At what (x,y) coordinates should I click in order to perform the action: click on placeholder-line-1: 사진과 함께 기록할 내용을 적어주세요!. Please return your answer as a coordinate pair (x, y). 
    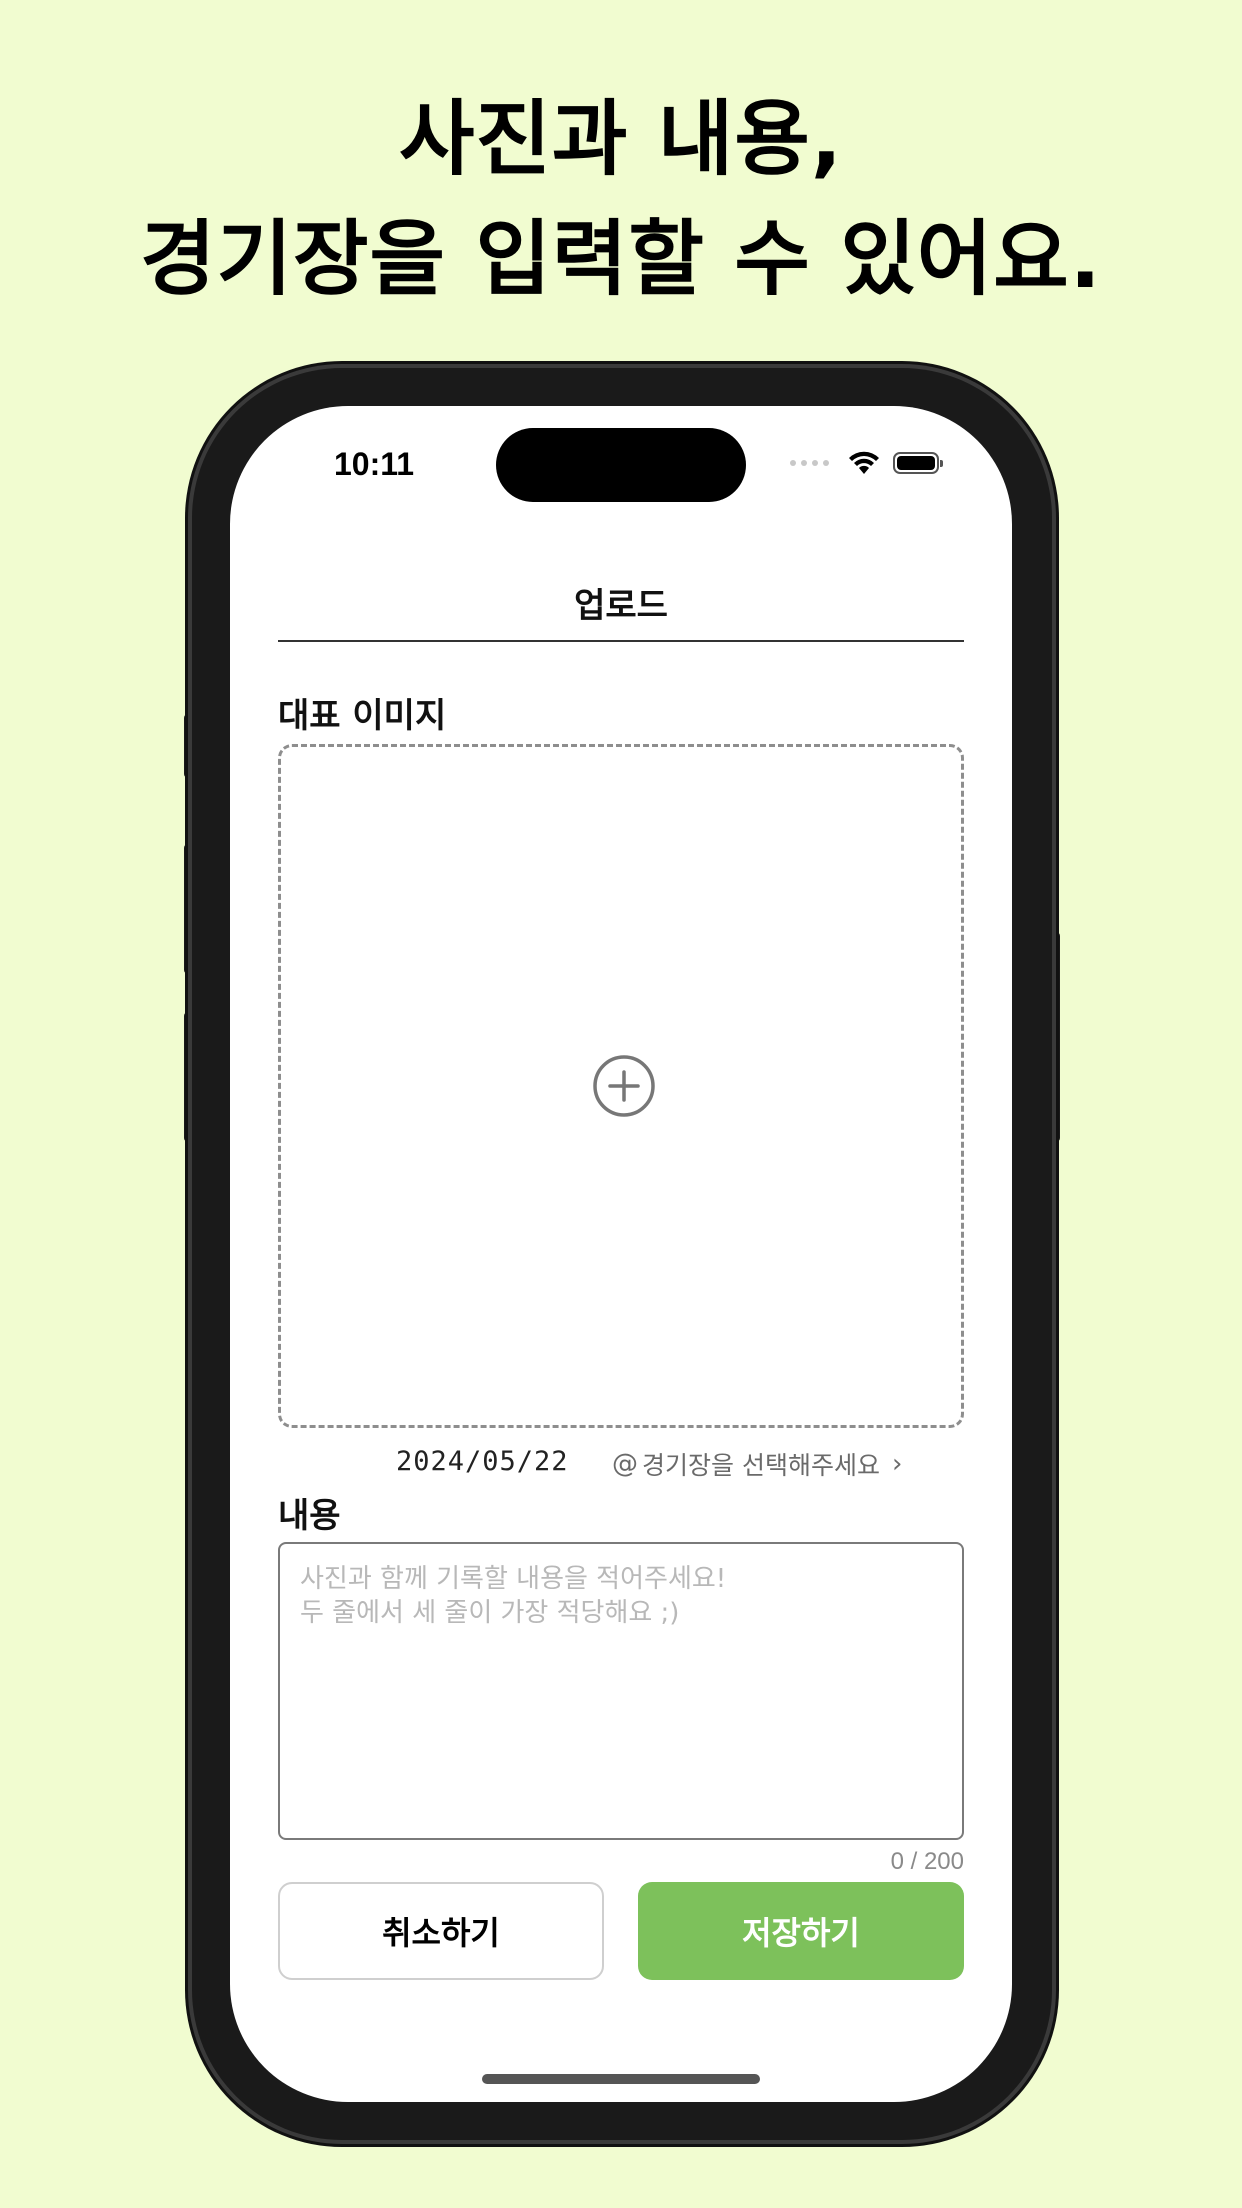
    Looking at the image, I should click on (513, 1579).